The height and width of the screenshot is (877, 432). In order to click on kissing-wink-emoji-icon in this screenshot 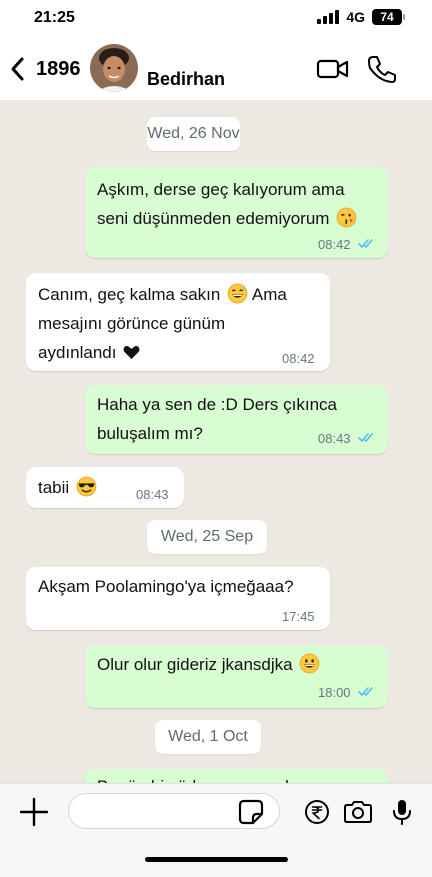, I will do `click(346, 217)`.